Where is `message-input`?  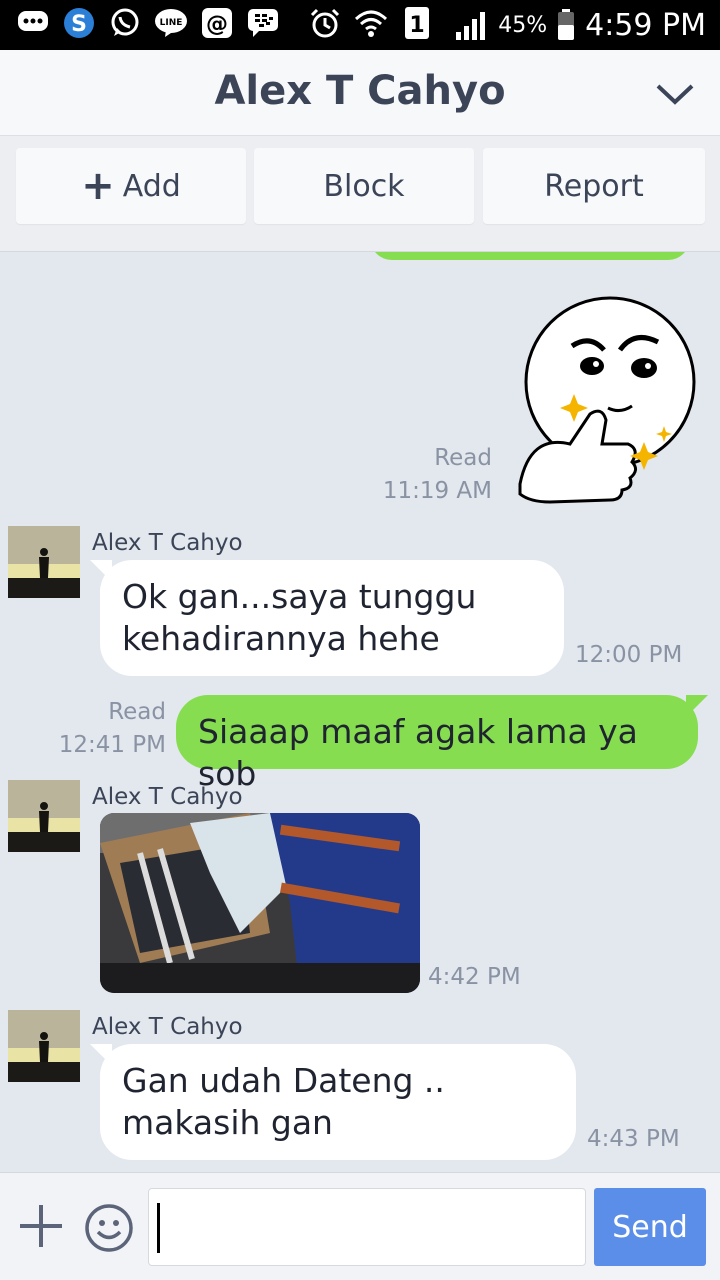
message-input is located at coordinates (367, 1227).